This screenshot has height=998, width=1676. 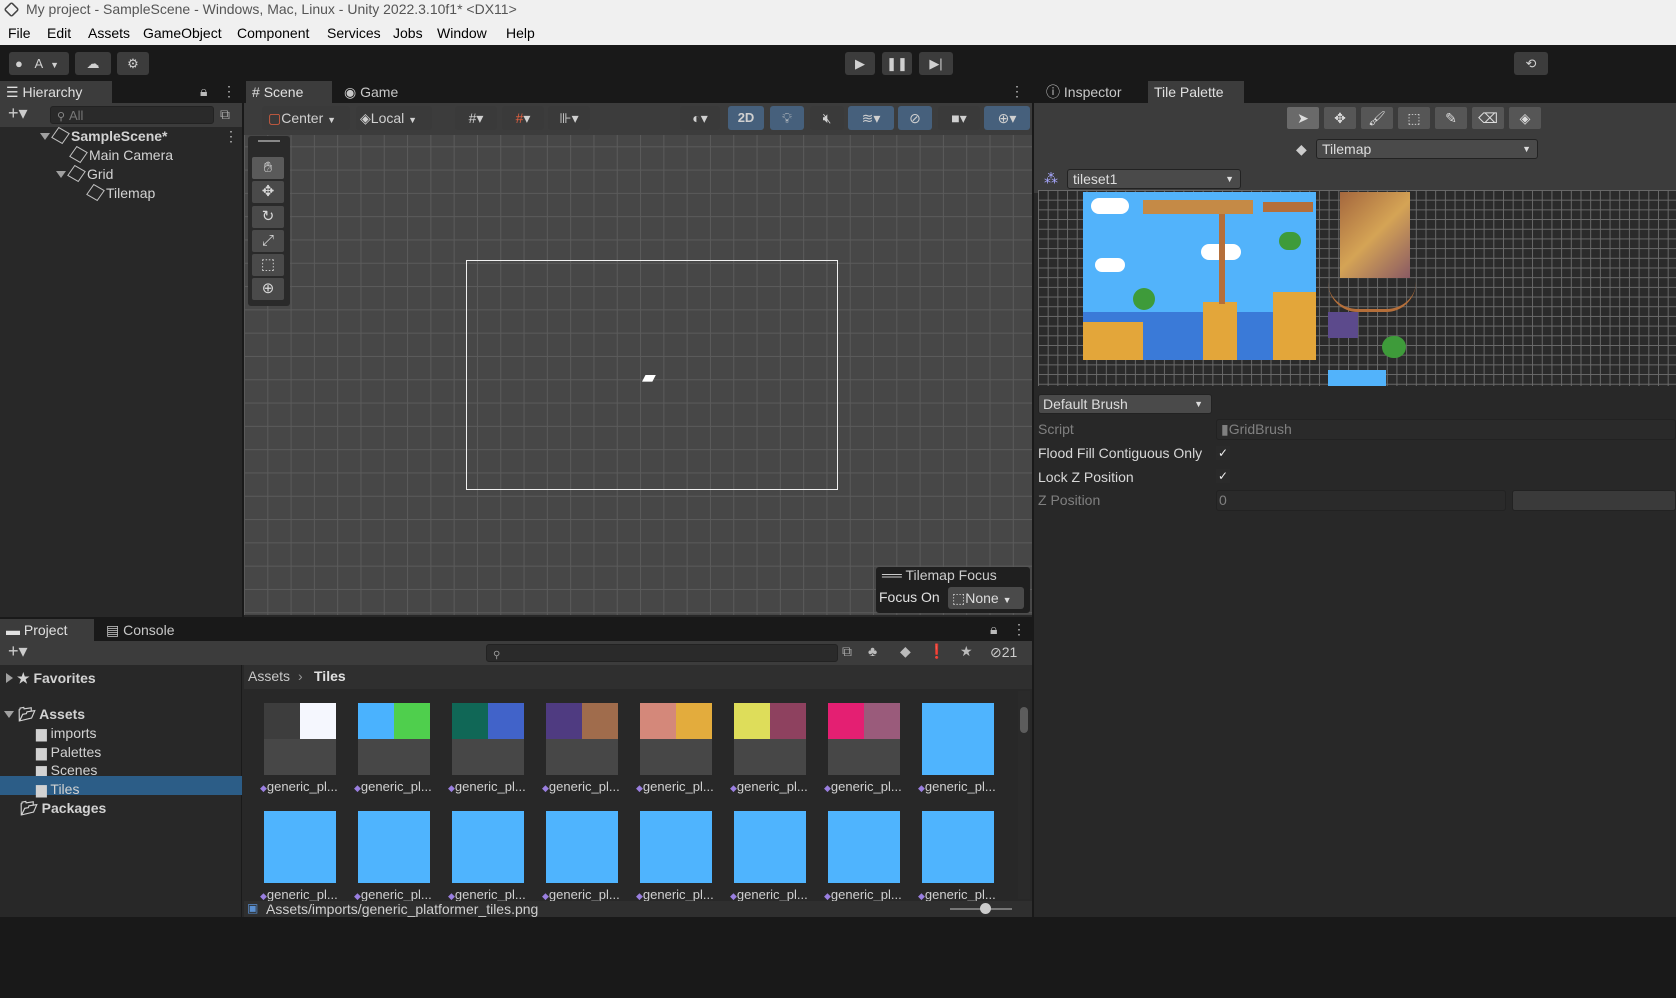 What do you see at coordinates (408, 33) in the screenshot?
I see `menu-jobs: Jobs` at bounding box center [408, 33].